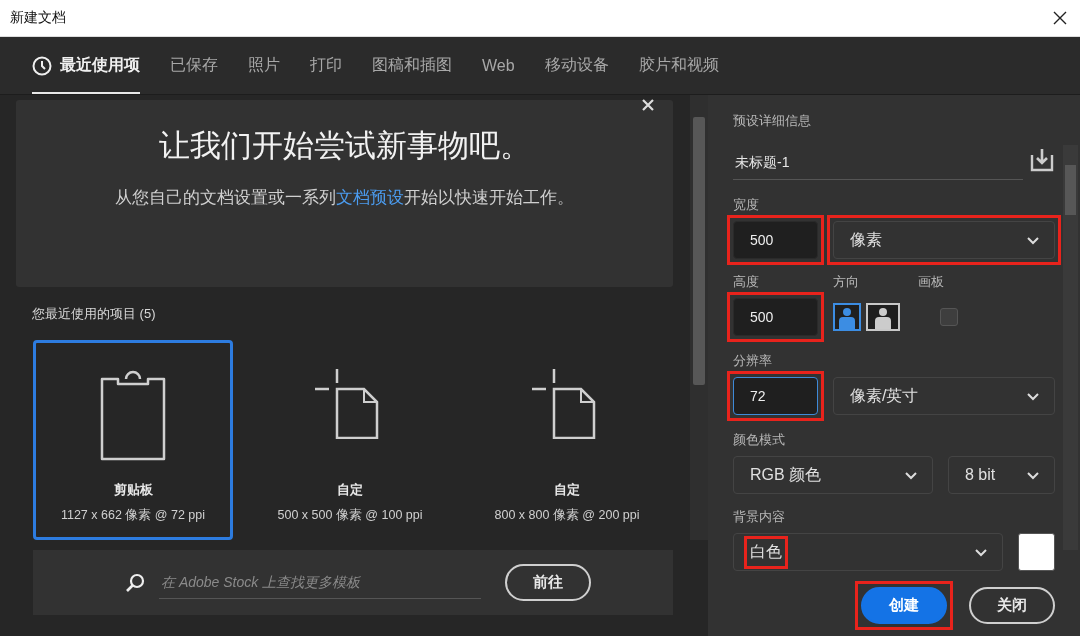 The image size is (1080, 636). Describe the element at coordinates (772, 121) in the screenshot. I see `panel-heading: 预设详细信息` at that location.